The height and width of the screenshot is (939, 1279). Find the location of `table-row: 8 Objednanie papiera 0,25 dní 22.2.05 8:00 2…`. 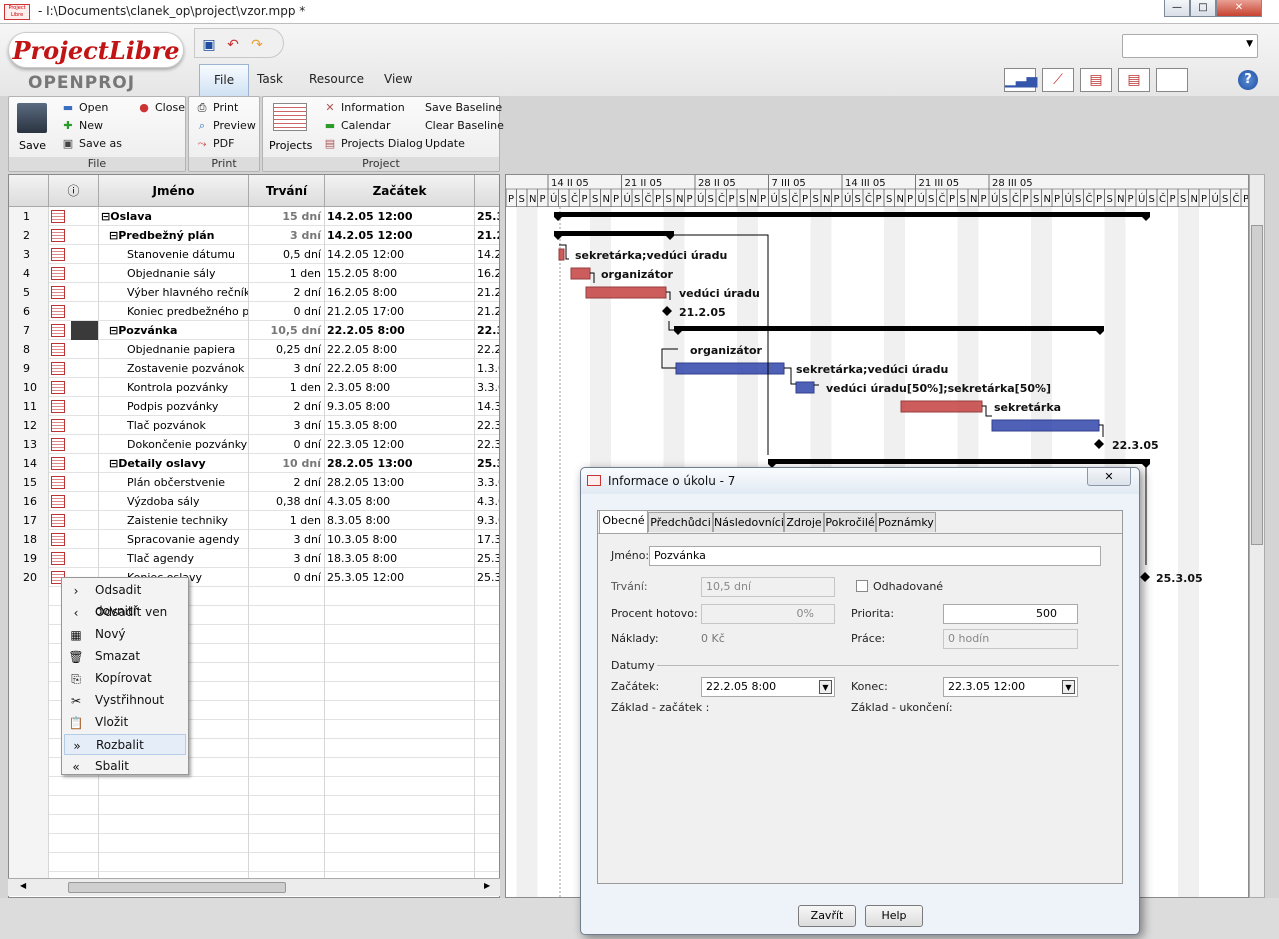

table-row: 8 Objednanie papiera 0,25 dní 22.2.05 8:00 2… is located at coordinates (254, 349).